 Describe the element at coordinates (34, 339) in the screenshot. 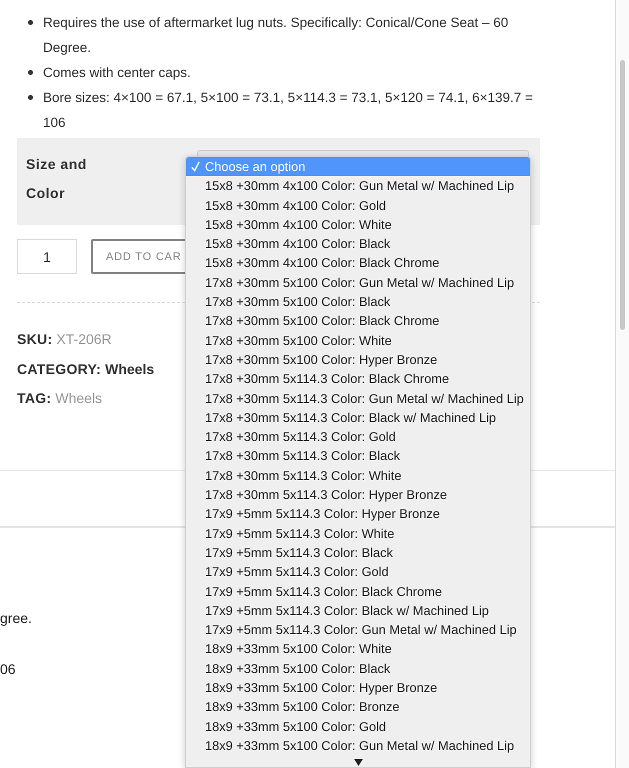

I see `meta-key: SKU:` at that location.